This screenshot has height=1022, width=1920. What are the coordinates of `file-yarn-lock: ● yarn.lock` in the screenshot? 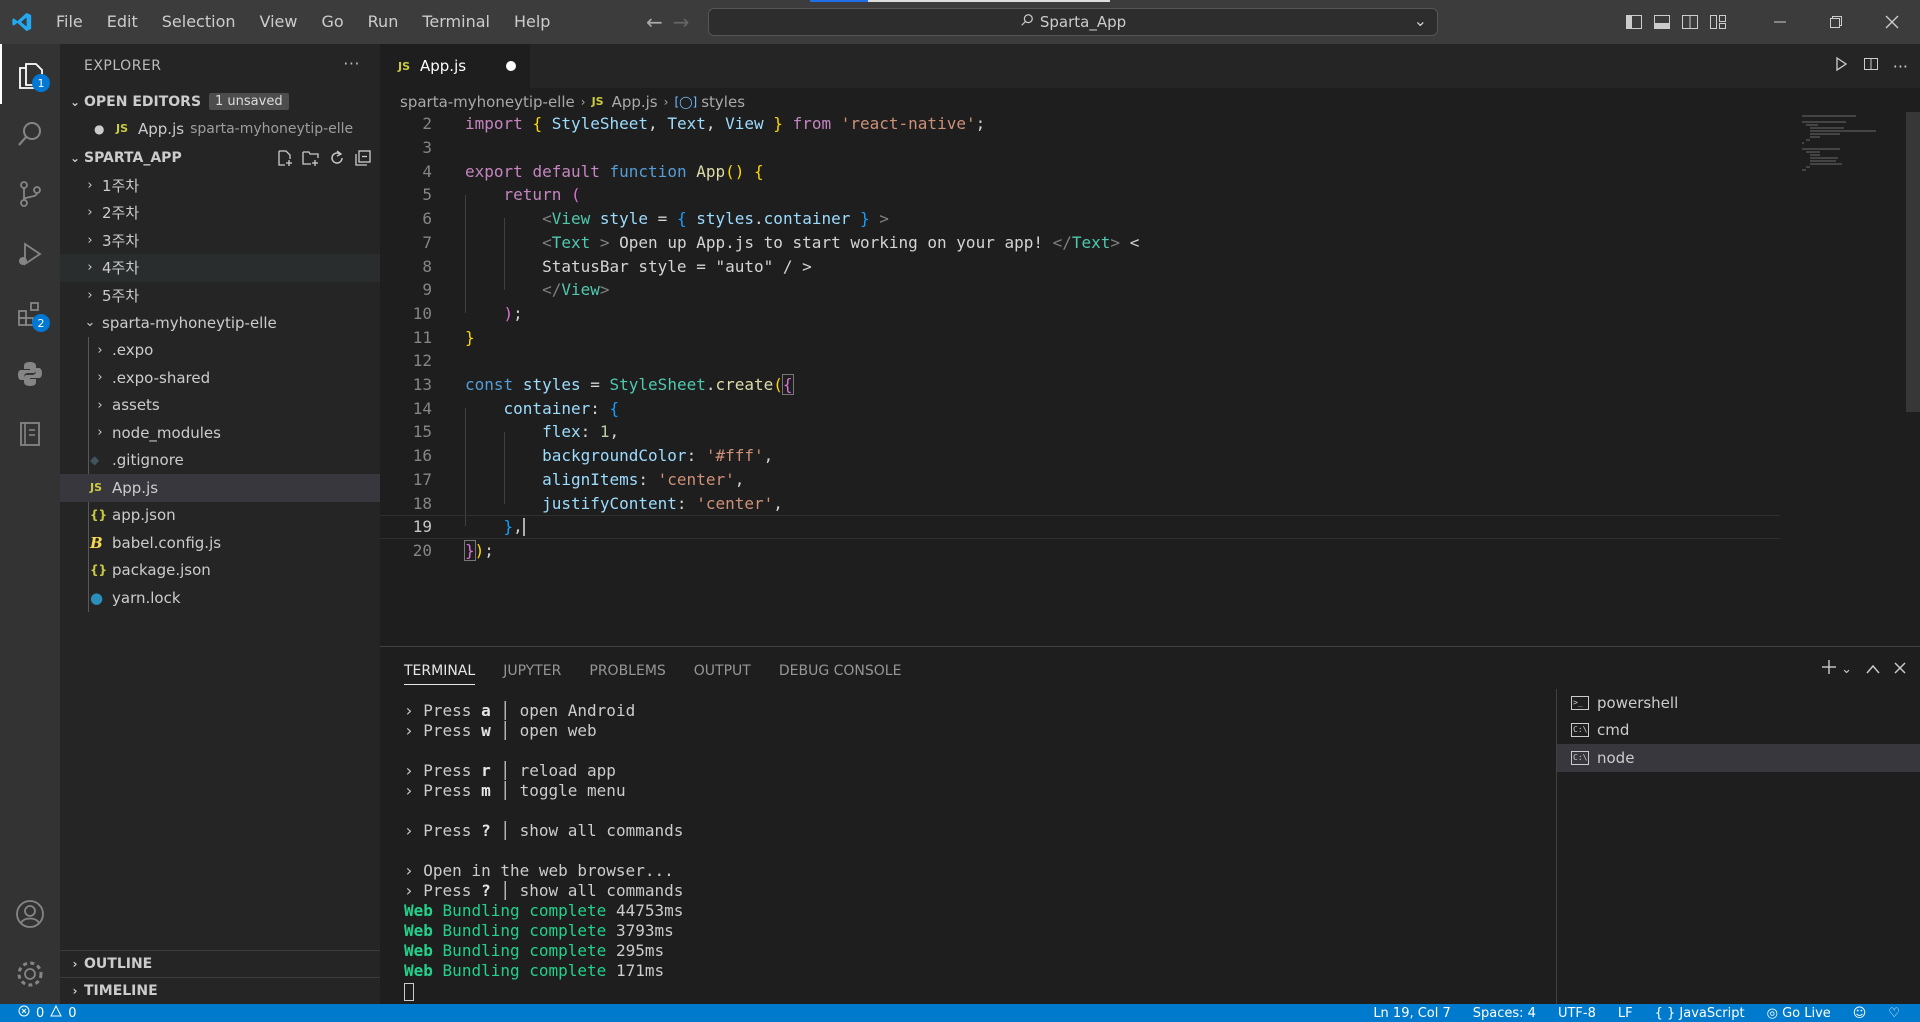 It's located at (220, 598).